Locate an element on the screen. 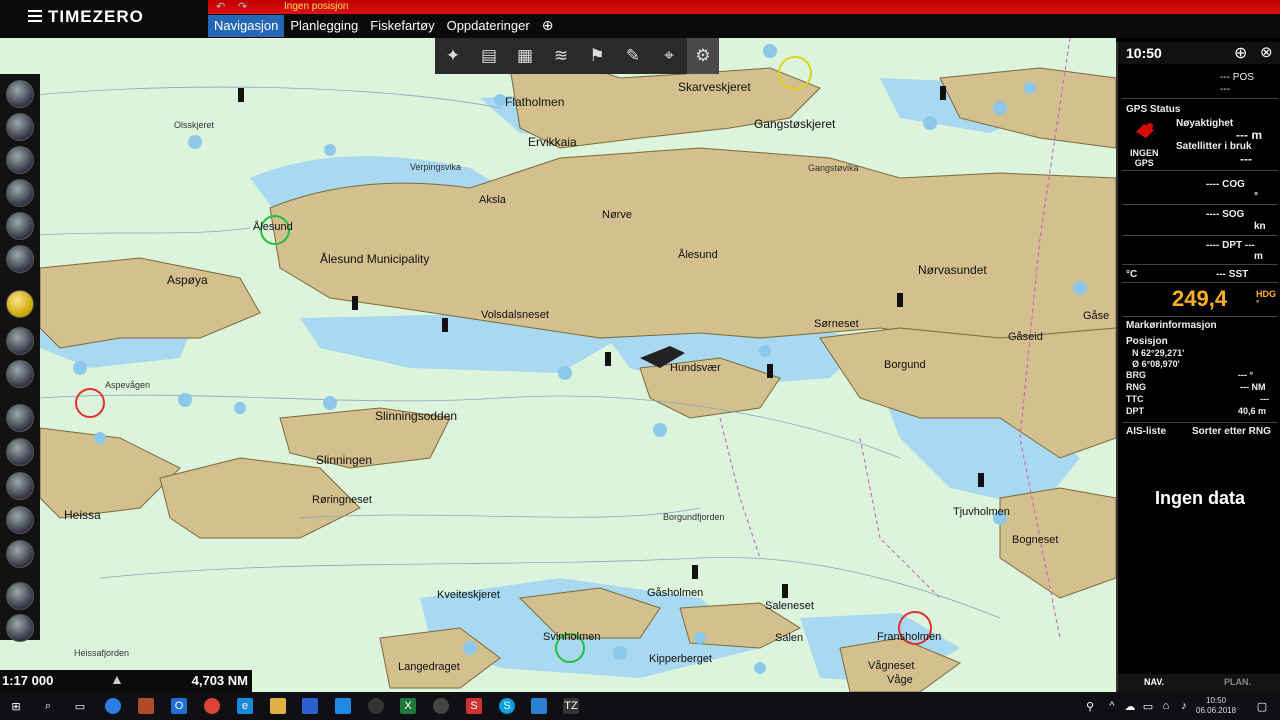 Image resolution: width=1280 pixels, height=720 pixels. tab-nav: NAV. is located at coordinates (1154, 682).